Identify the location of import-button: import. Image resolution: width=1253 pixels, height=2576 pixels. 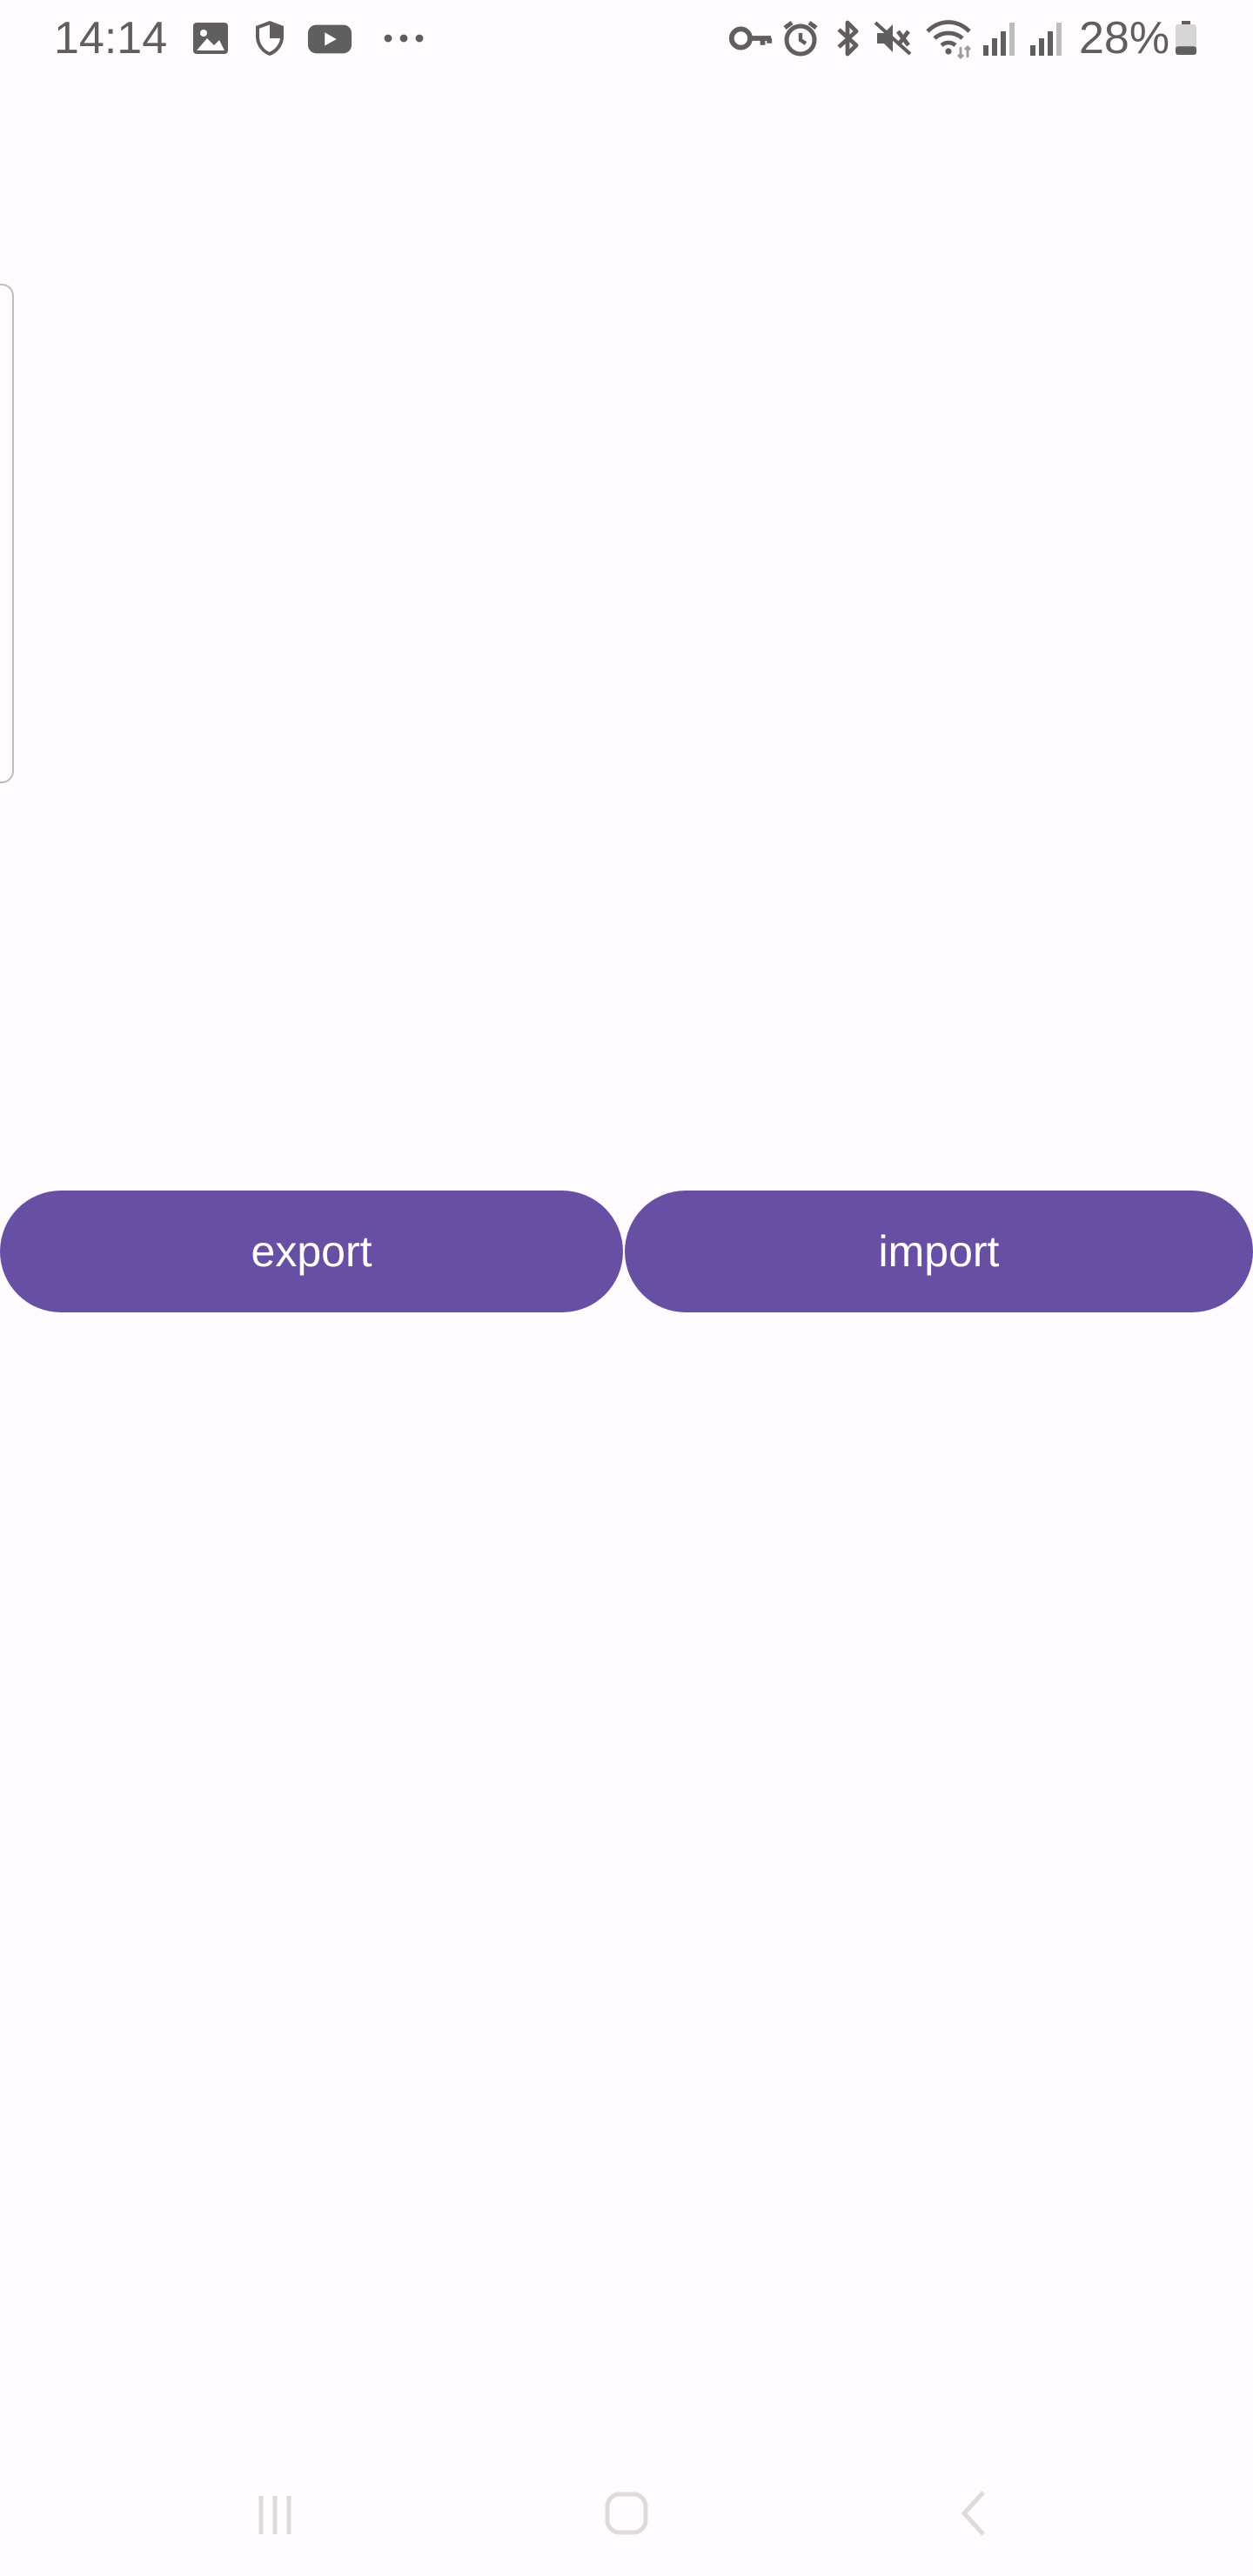
(939, 1252).